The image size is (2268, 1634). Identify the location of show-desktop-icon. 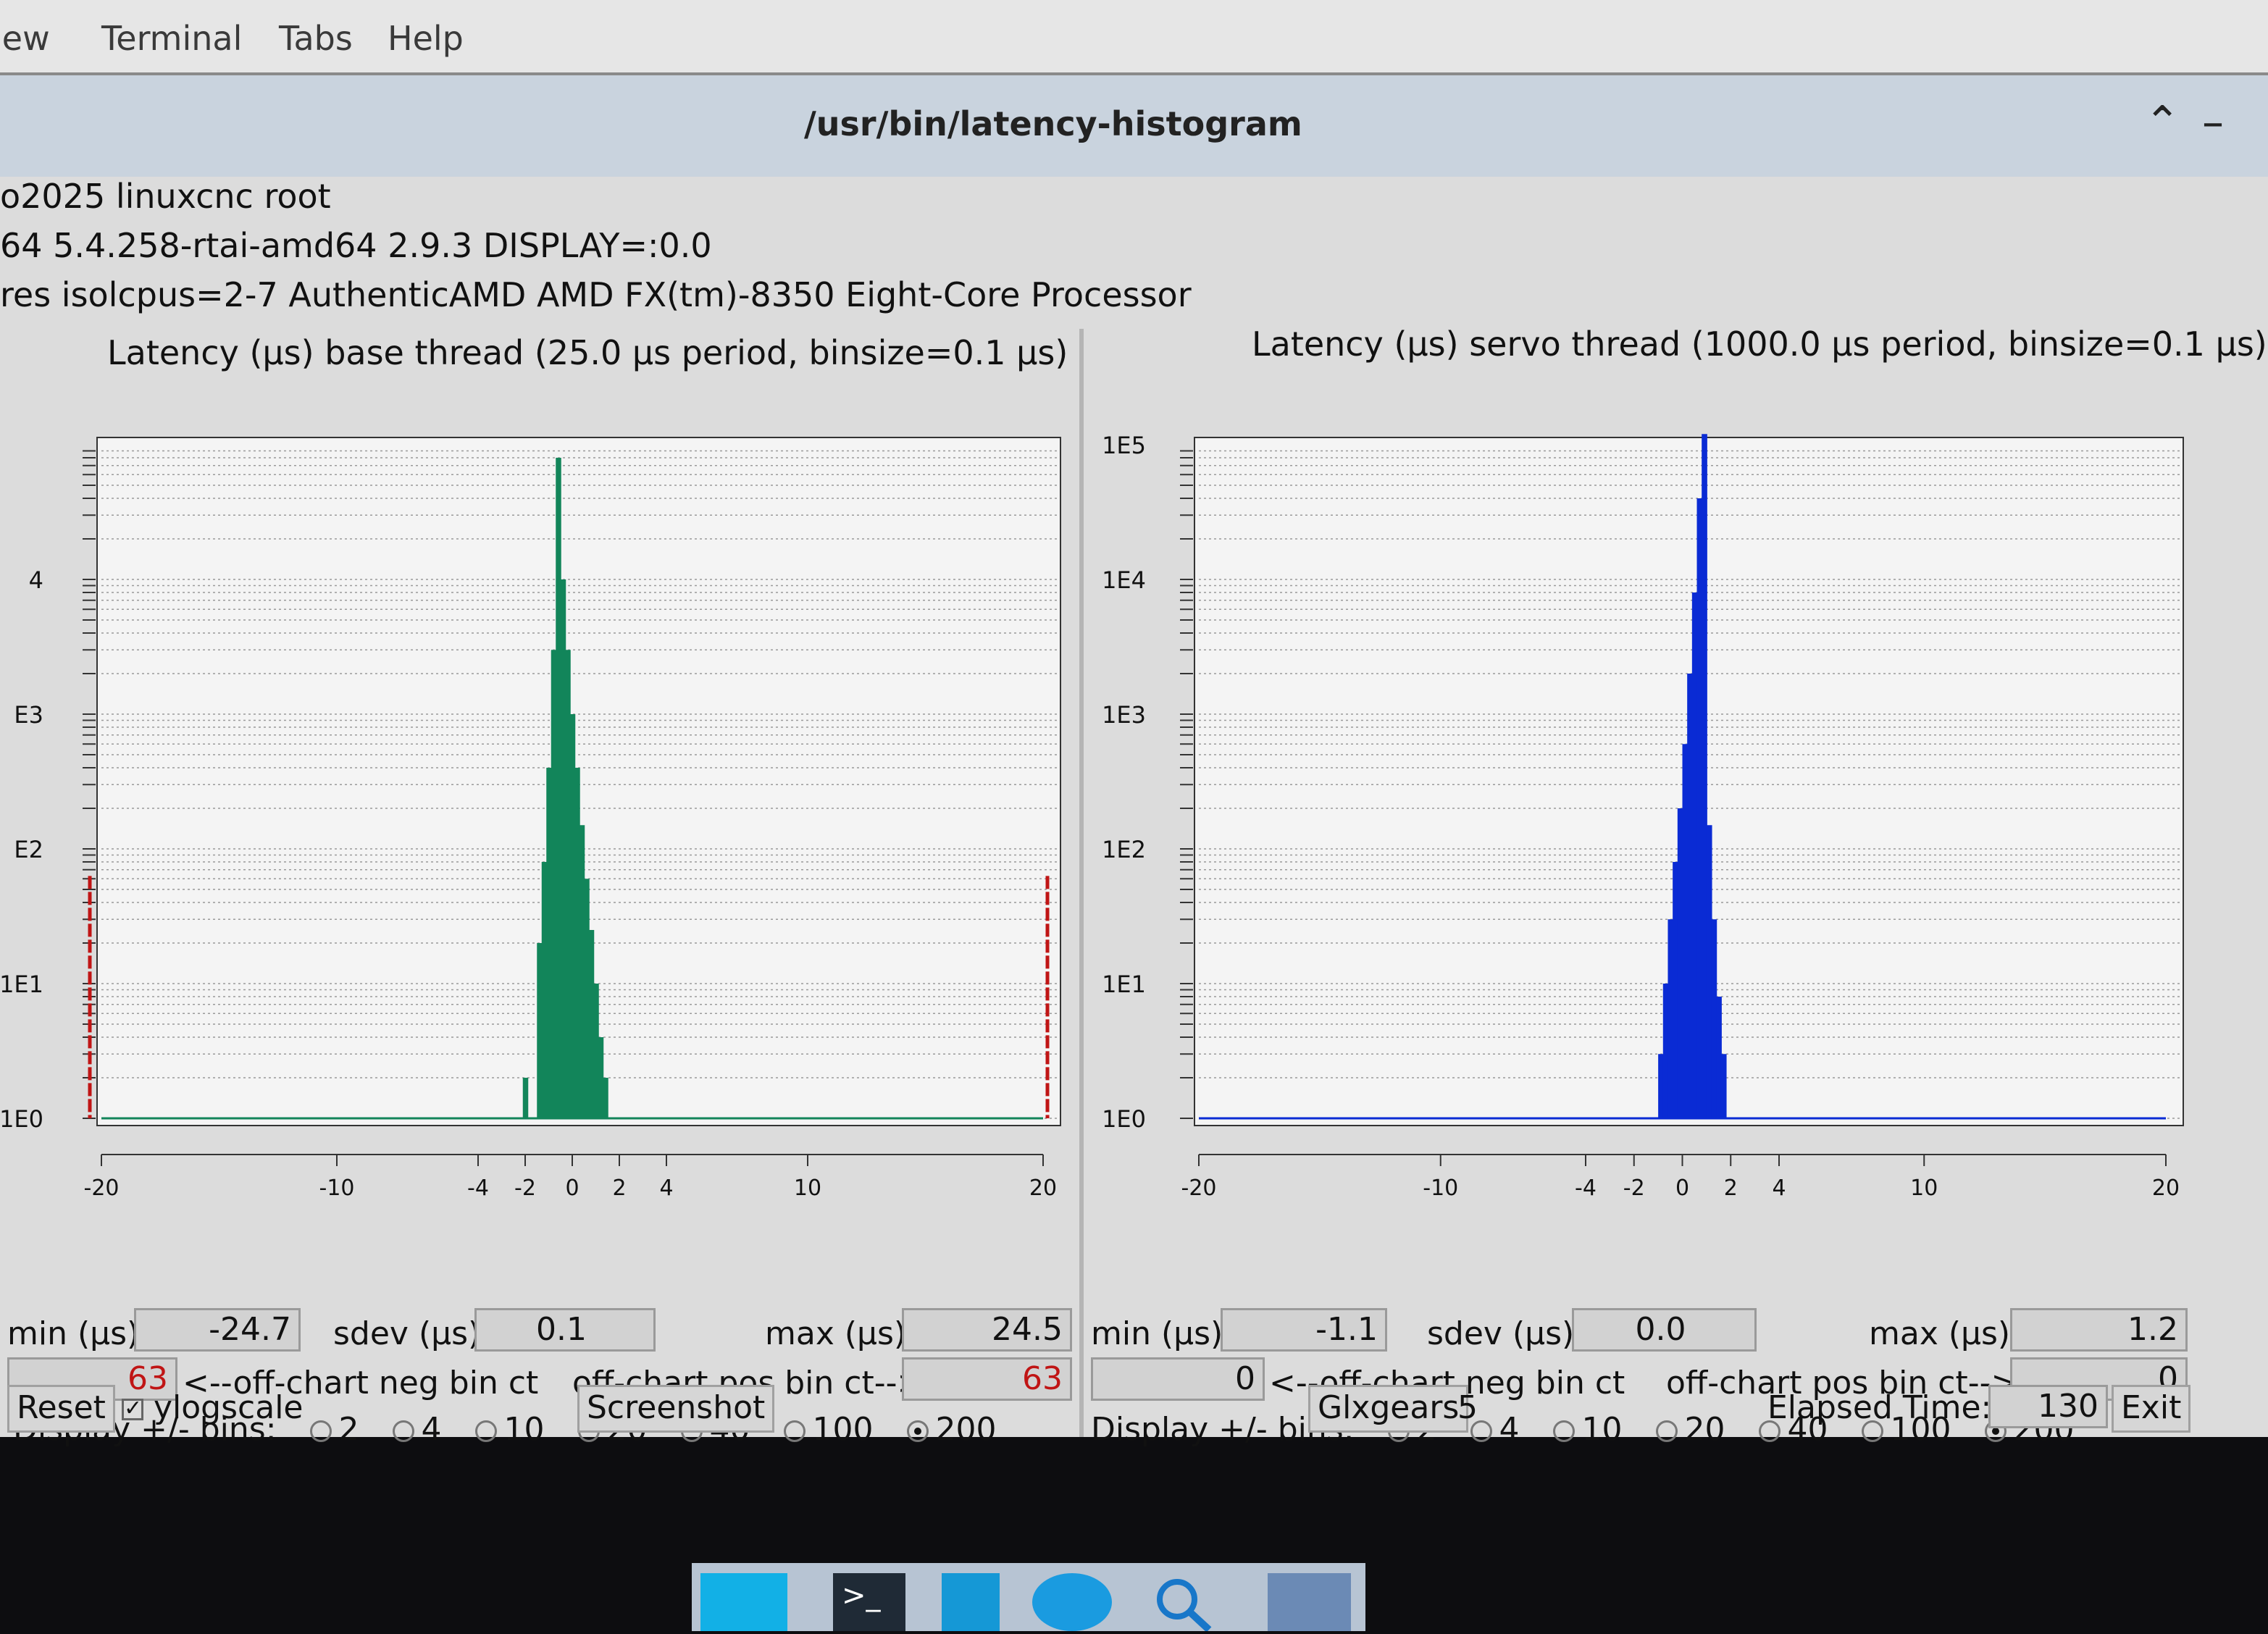
(744, 1602).